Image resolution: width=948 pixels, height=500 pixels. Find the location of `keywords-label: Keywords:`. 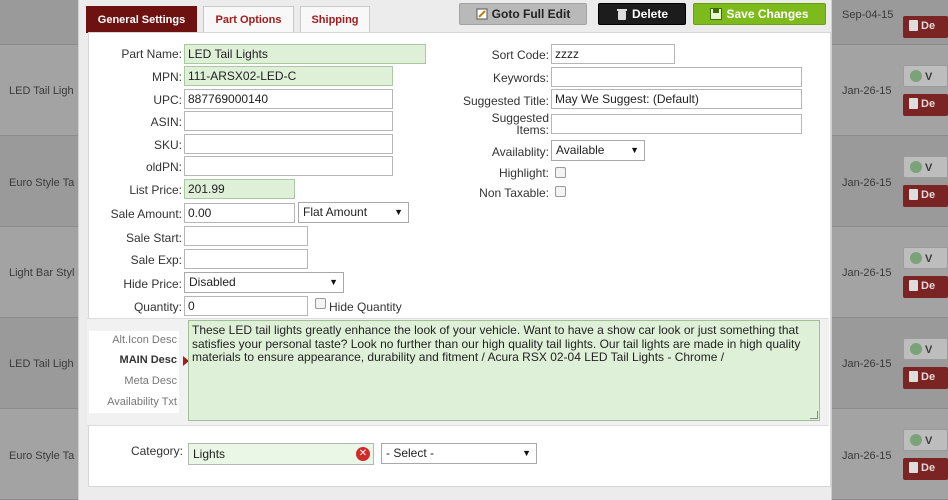

keywords-label: Keywords: is located at coordinates (520, 78).